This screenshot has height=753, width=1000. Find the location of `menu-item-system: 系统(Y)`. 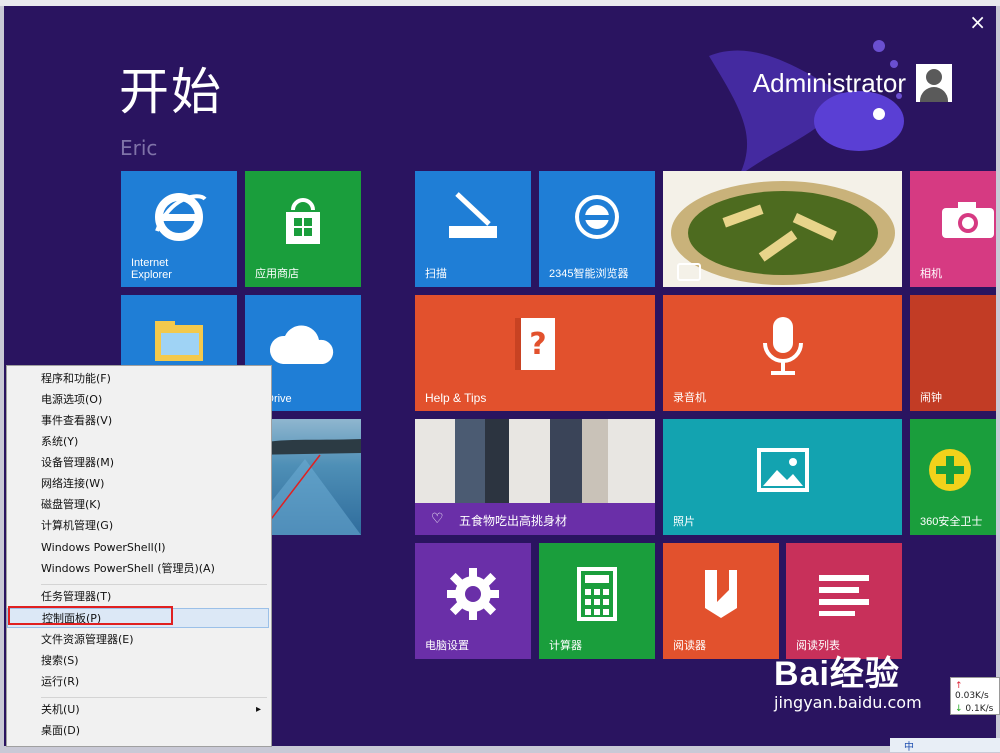

menu-item-system: 系统(Y) is located at coordinates (138, 442).